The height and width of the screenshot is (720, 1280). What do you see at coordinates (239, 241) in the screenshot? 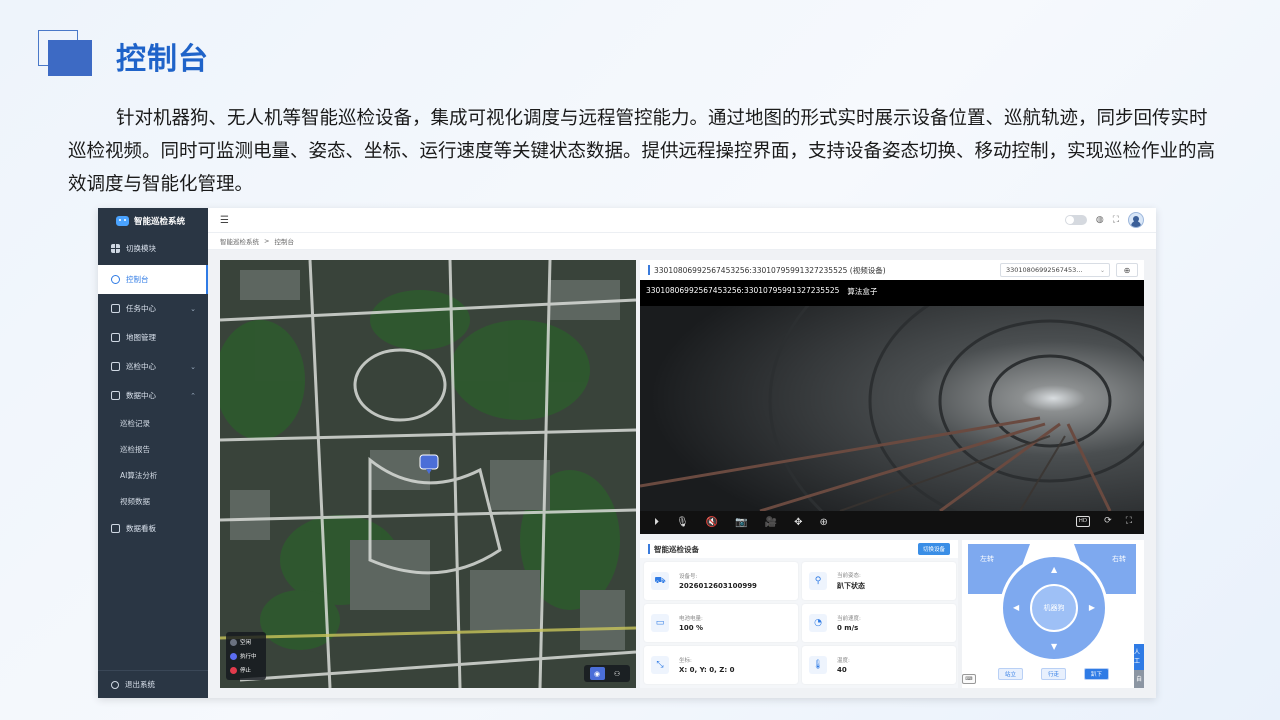
I see `breadcrumb-item-system: 智能巡检系统` at bounding box center [239, 241].